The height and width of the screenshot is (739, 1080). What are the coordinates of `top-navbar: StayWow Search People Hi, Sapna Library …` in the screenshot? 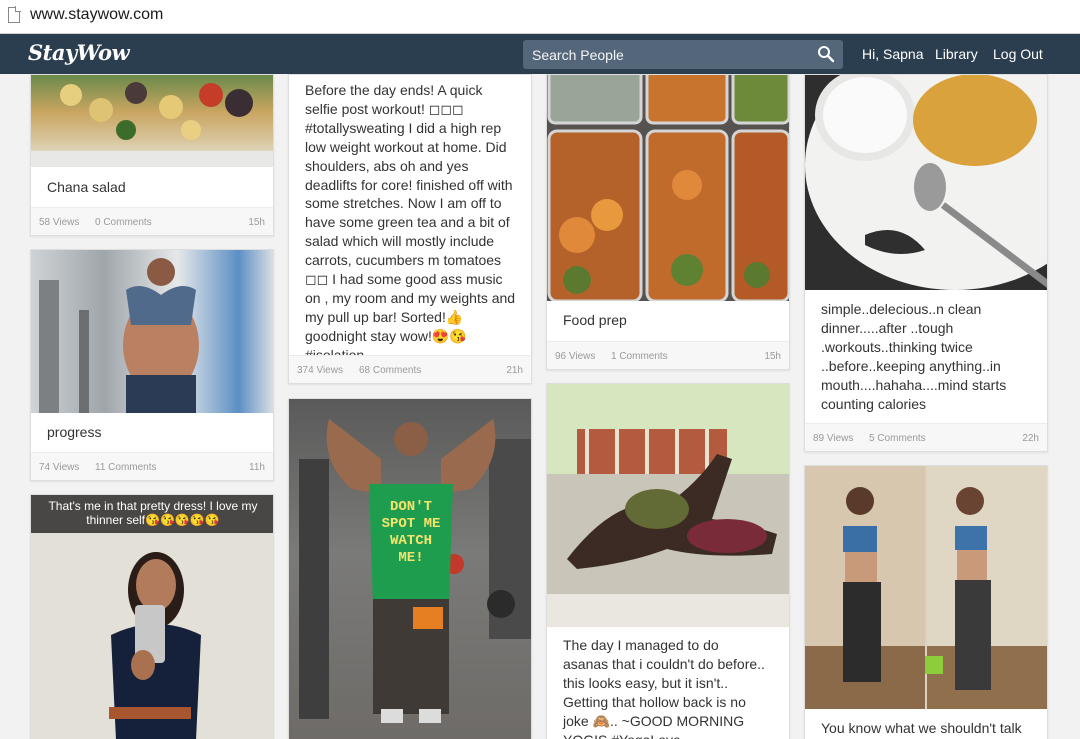 It's located at (540, 54).